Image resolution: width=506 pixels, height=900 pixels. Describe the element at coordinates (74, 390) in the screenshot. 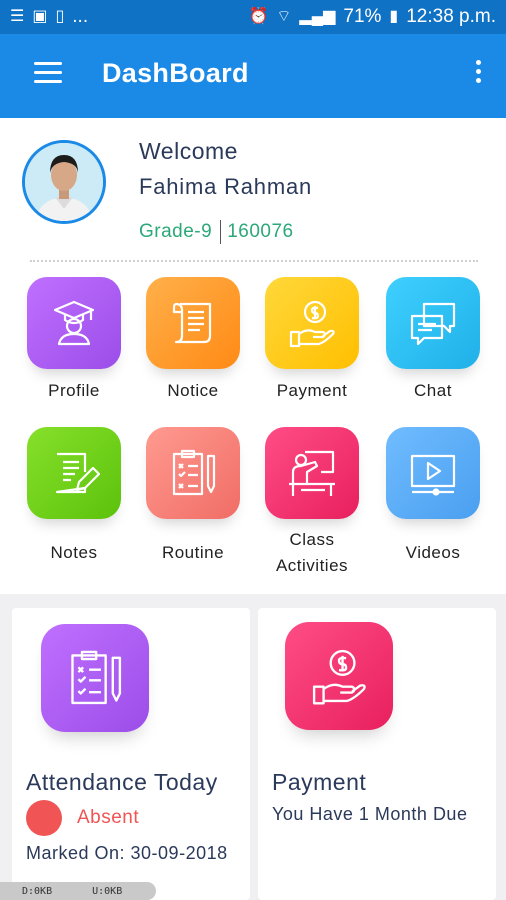

I see `profile-label: Profile` at that location.